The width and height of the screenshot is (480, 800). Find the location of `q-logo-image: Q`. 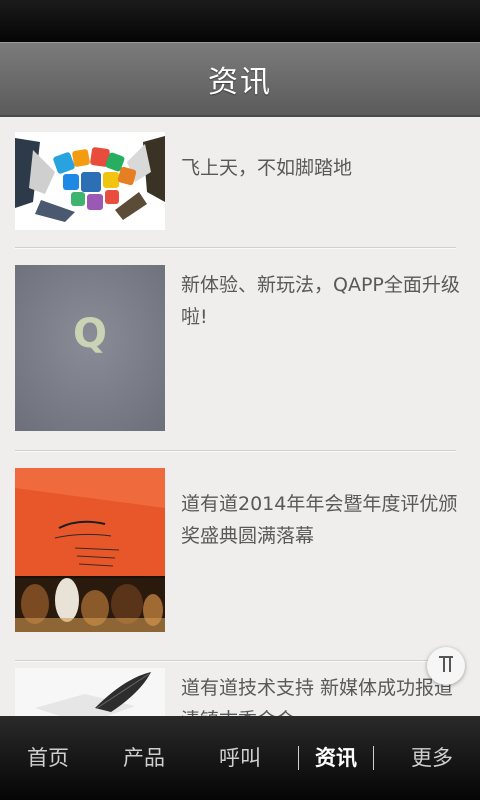

q-logo-image: Q is located at coordinates (90, 348).